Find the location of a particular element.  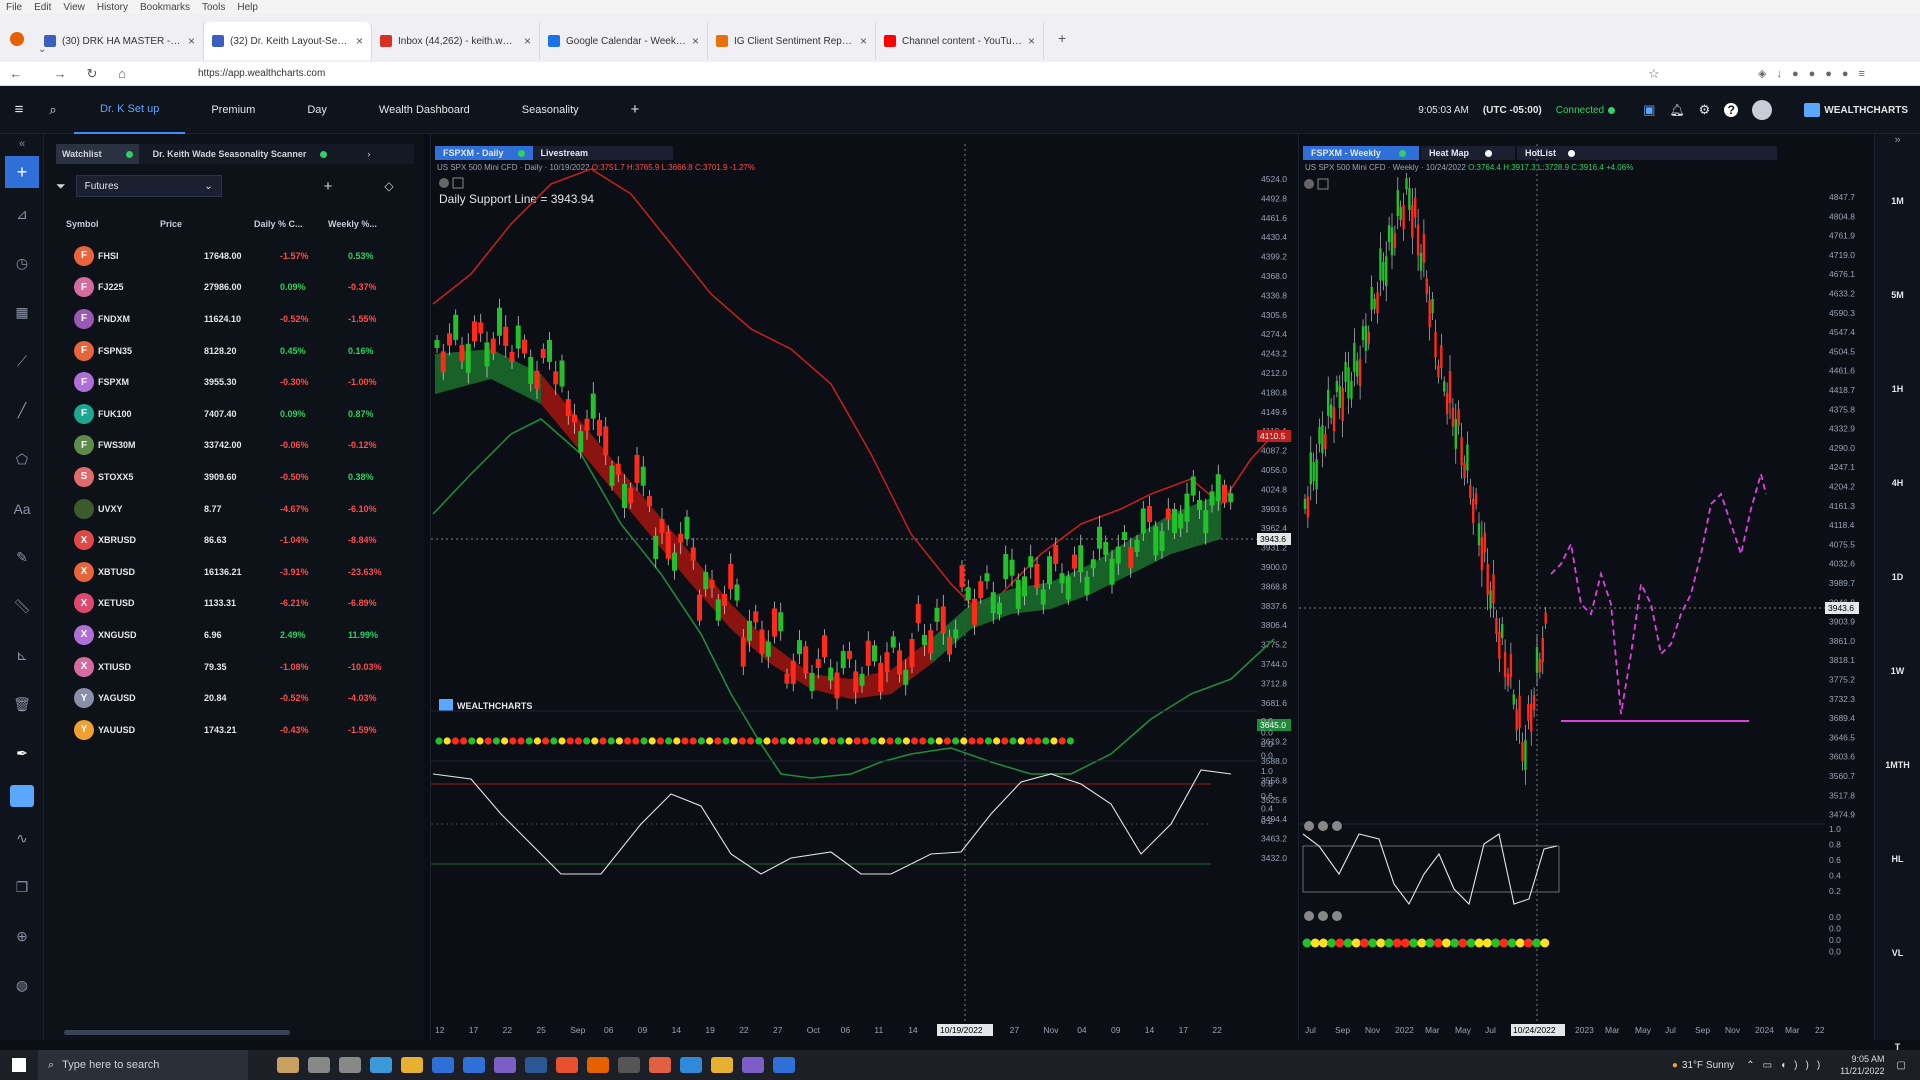

menu-tools: Tools is located at coordinates (213, 7).